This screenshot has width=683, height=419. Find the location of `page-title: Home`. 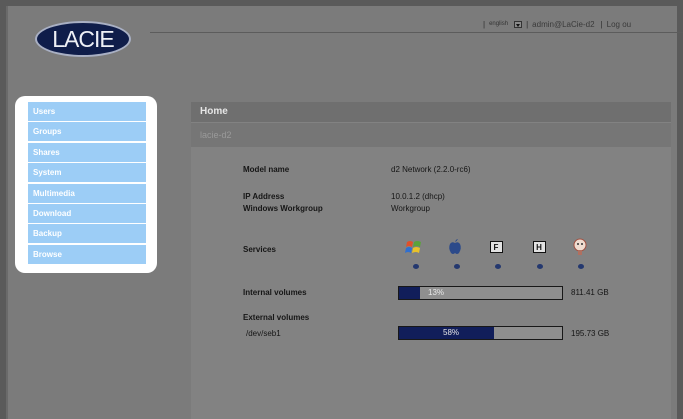

page-title: Home is located at coordinates (431, 112).